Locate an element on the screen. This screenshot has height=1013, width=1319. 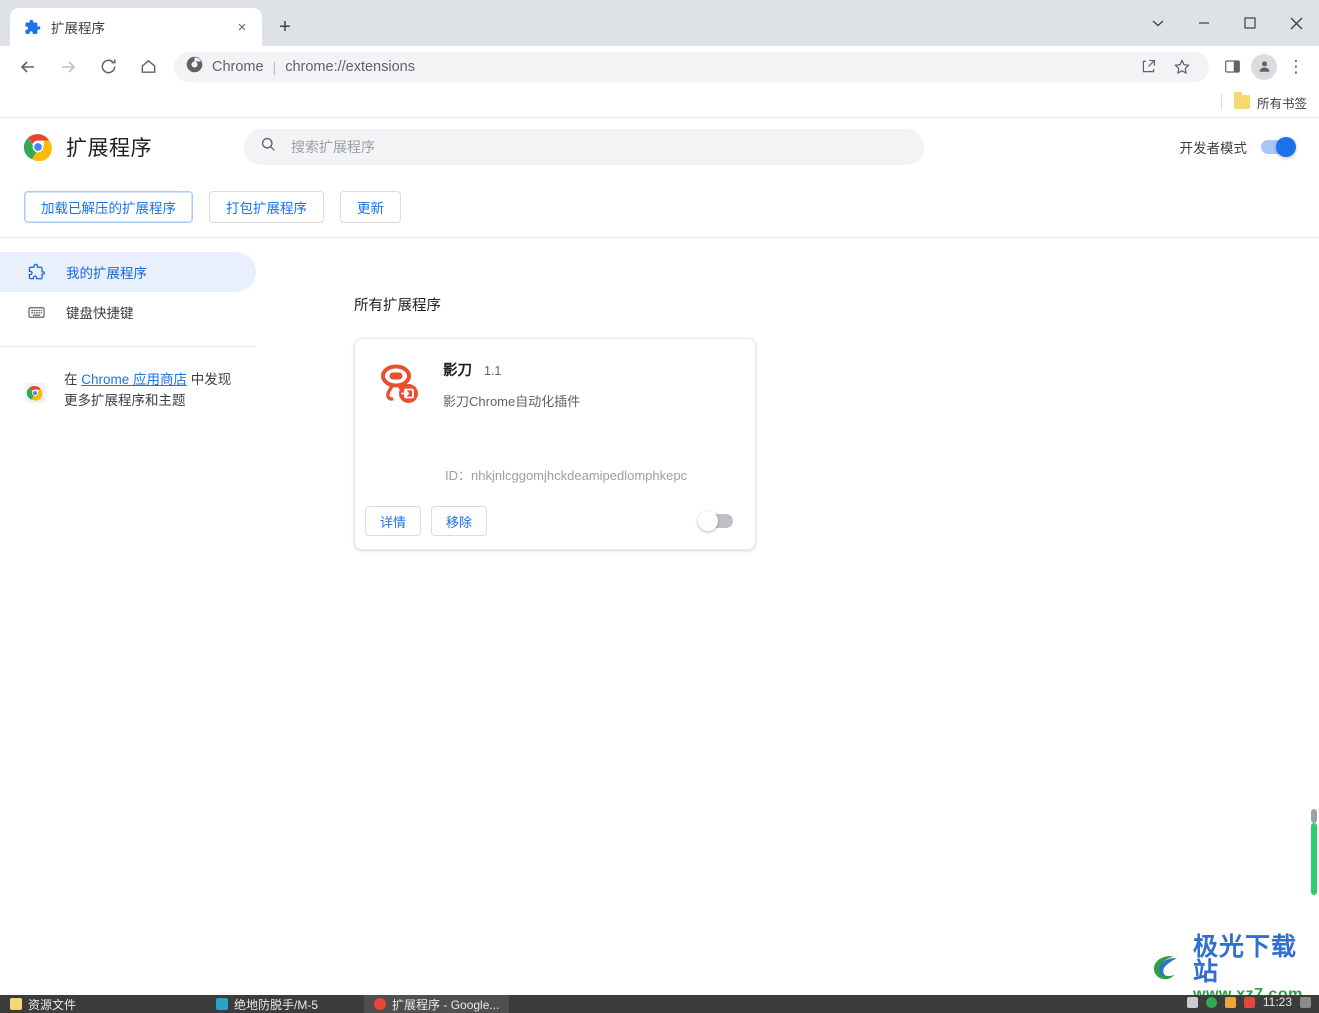
profile-icon is located at coordinates (1264, 66).